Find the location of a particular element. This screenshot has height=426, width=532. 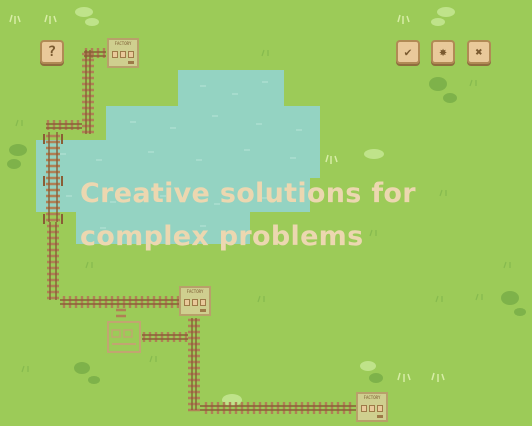

gear-icon: ✸ is located at coordinates (443, 52).